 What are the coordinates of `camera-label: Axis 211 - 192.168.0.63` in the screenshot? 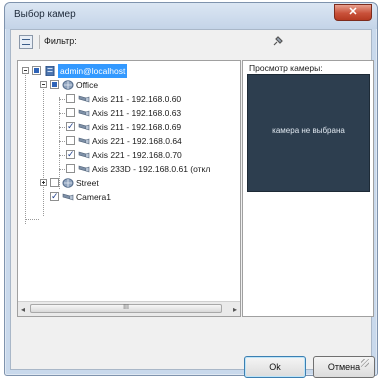 It's located at (136, 113).